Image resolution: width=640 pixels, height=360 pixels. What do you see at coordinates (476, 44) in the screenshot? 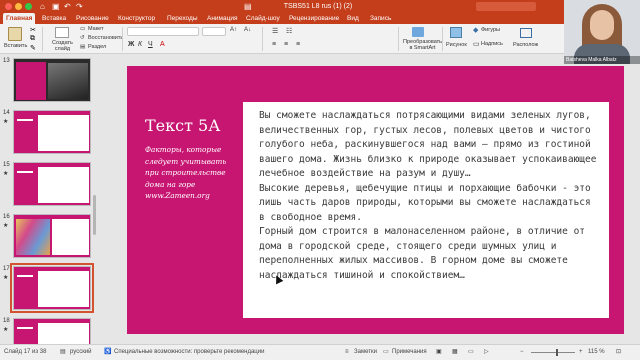
I see `textbox-icon: ▭` at bounding box center [476, 44].